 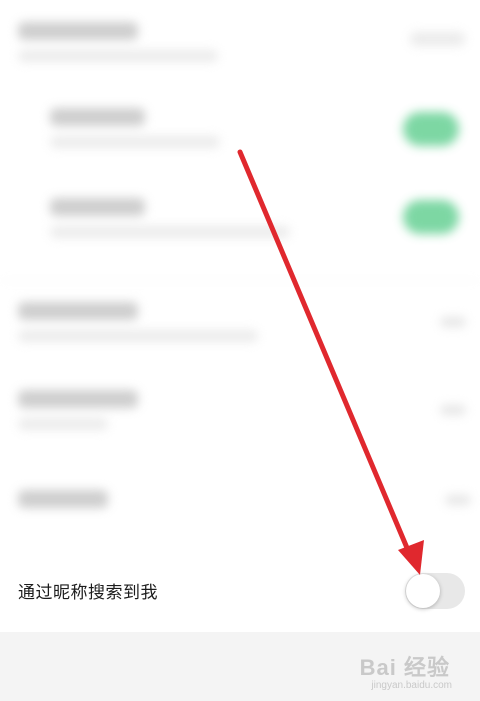 What do you see at coordinates (404, 667) in the screenshot?
I see `baidu-jingyan-watermark: Bai 经验` at bounding box center [404, 667].